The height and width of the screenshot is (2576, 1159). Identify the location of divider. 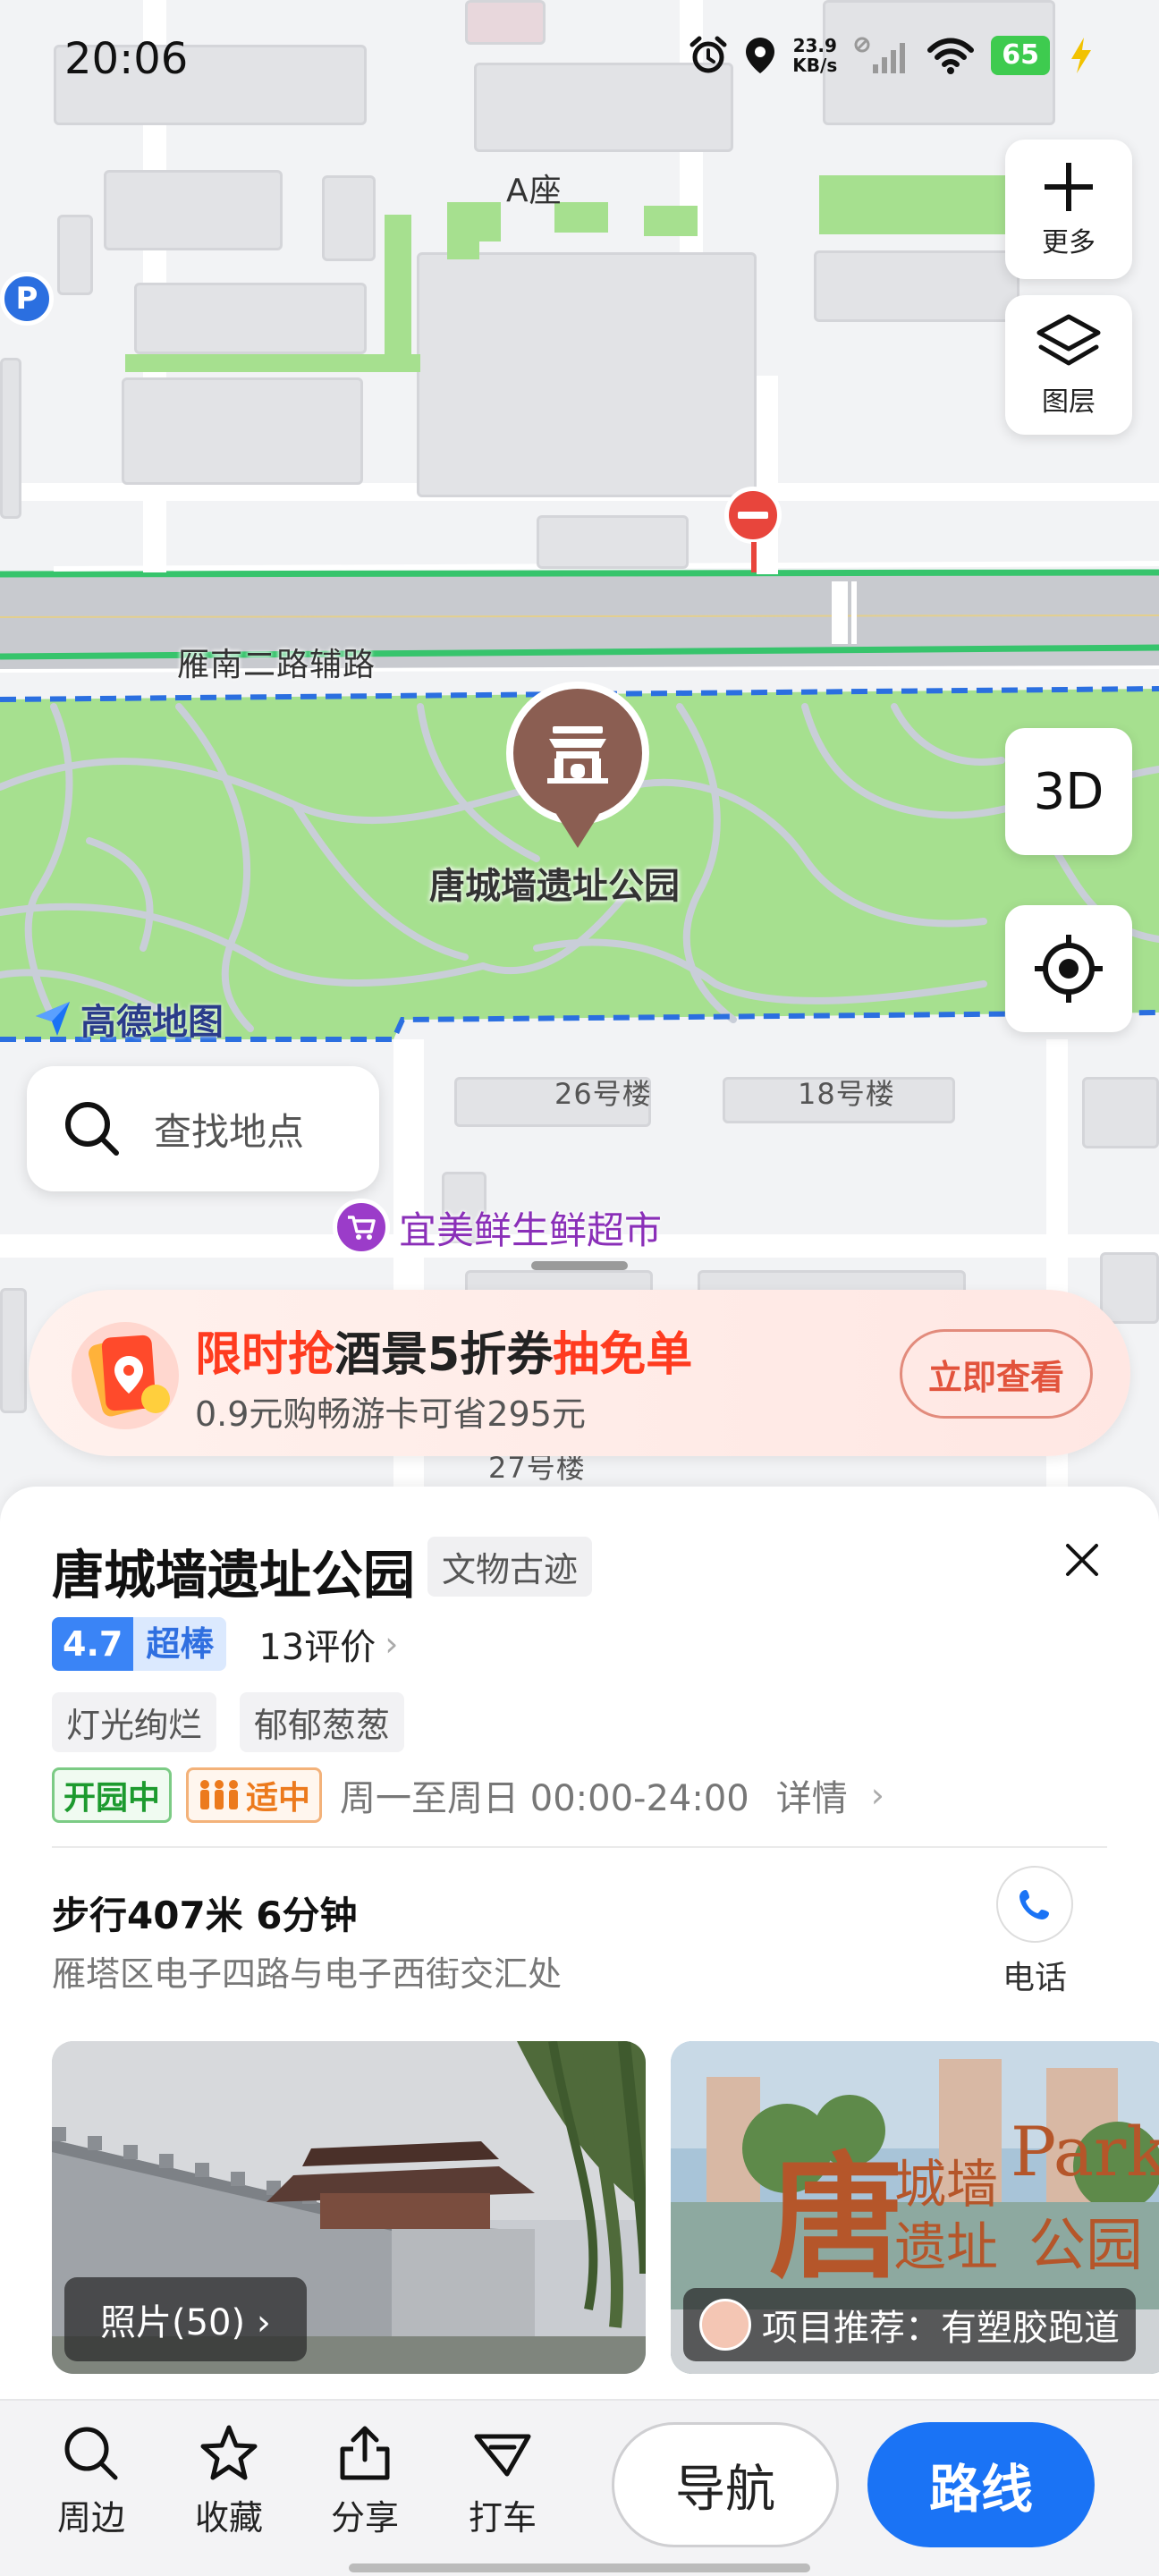
(579, 1847).